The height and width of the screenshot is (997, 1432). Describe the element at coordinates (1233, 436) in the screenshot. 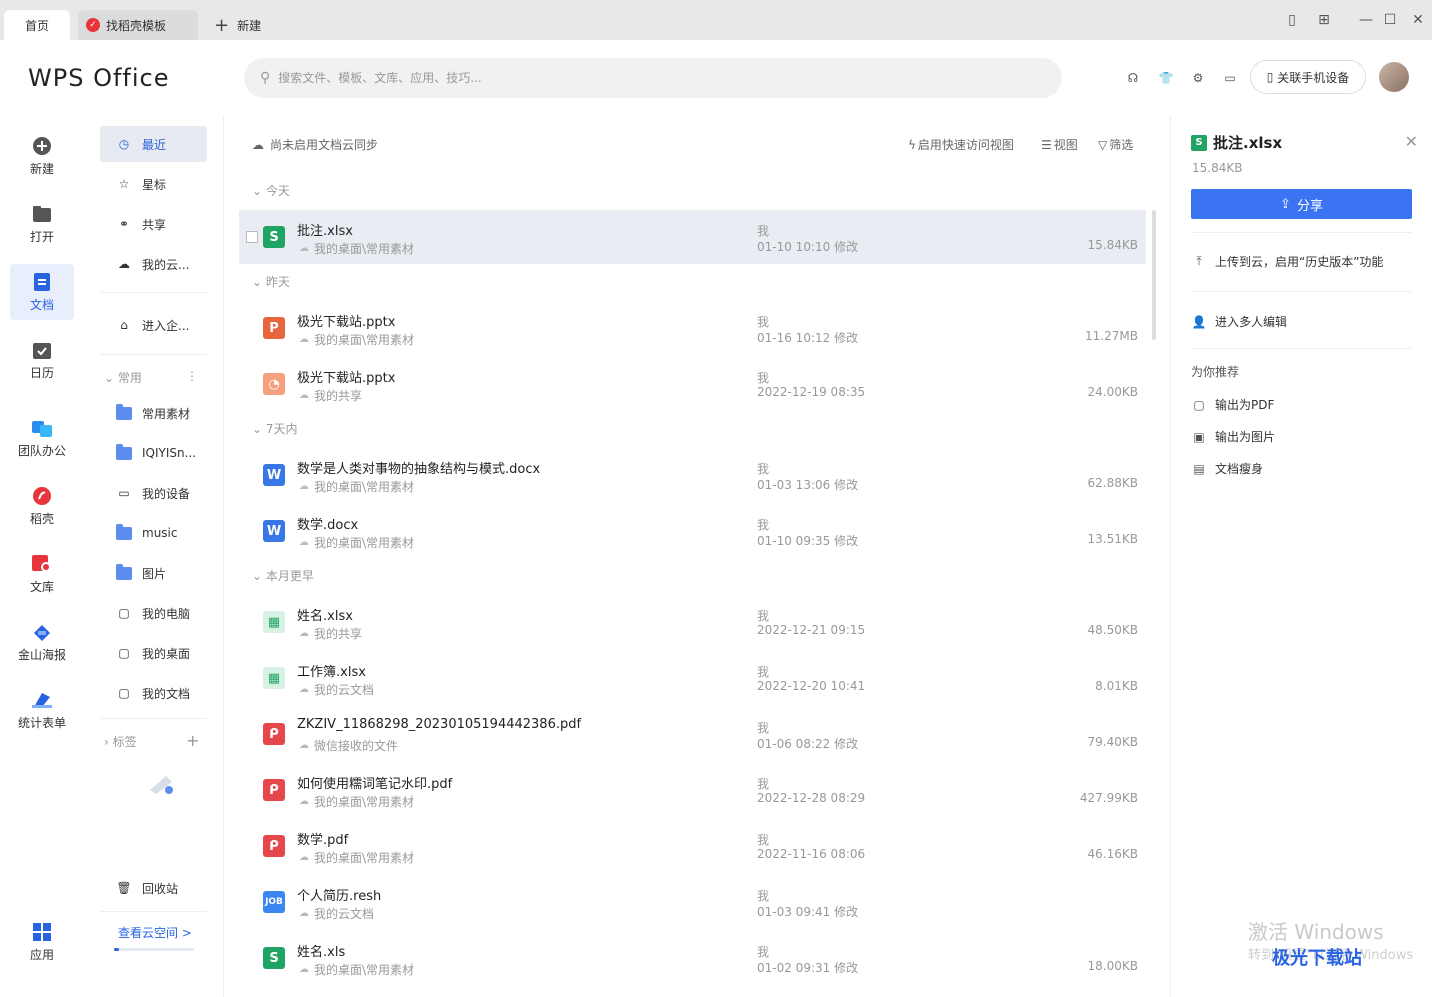

I see `export-image-item: ▣ 输出为图片` at that location.